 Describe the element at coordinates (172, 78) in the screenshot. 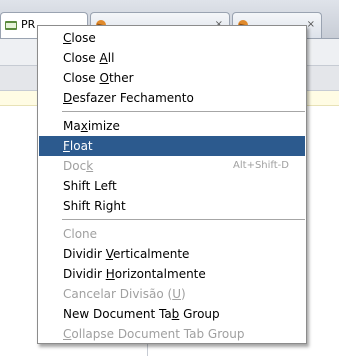

I see `menu-item-close-other: Close Other` at that location.